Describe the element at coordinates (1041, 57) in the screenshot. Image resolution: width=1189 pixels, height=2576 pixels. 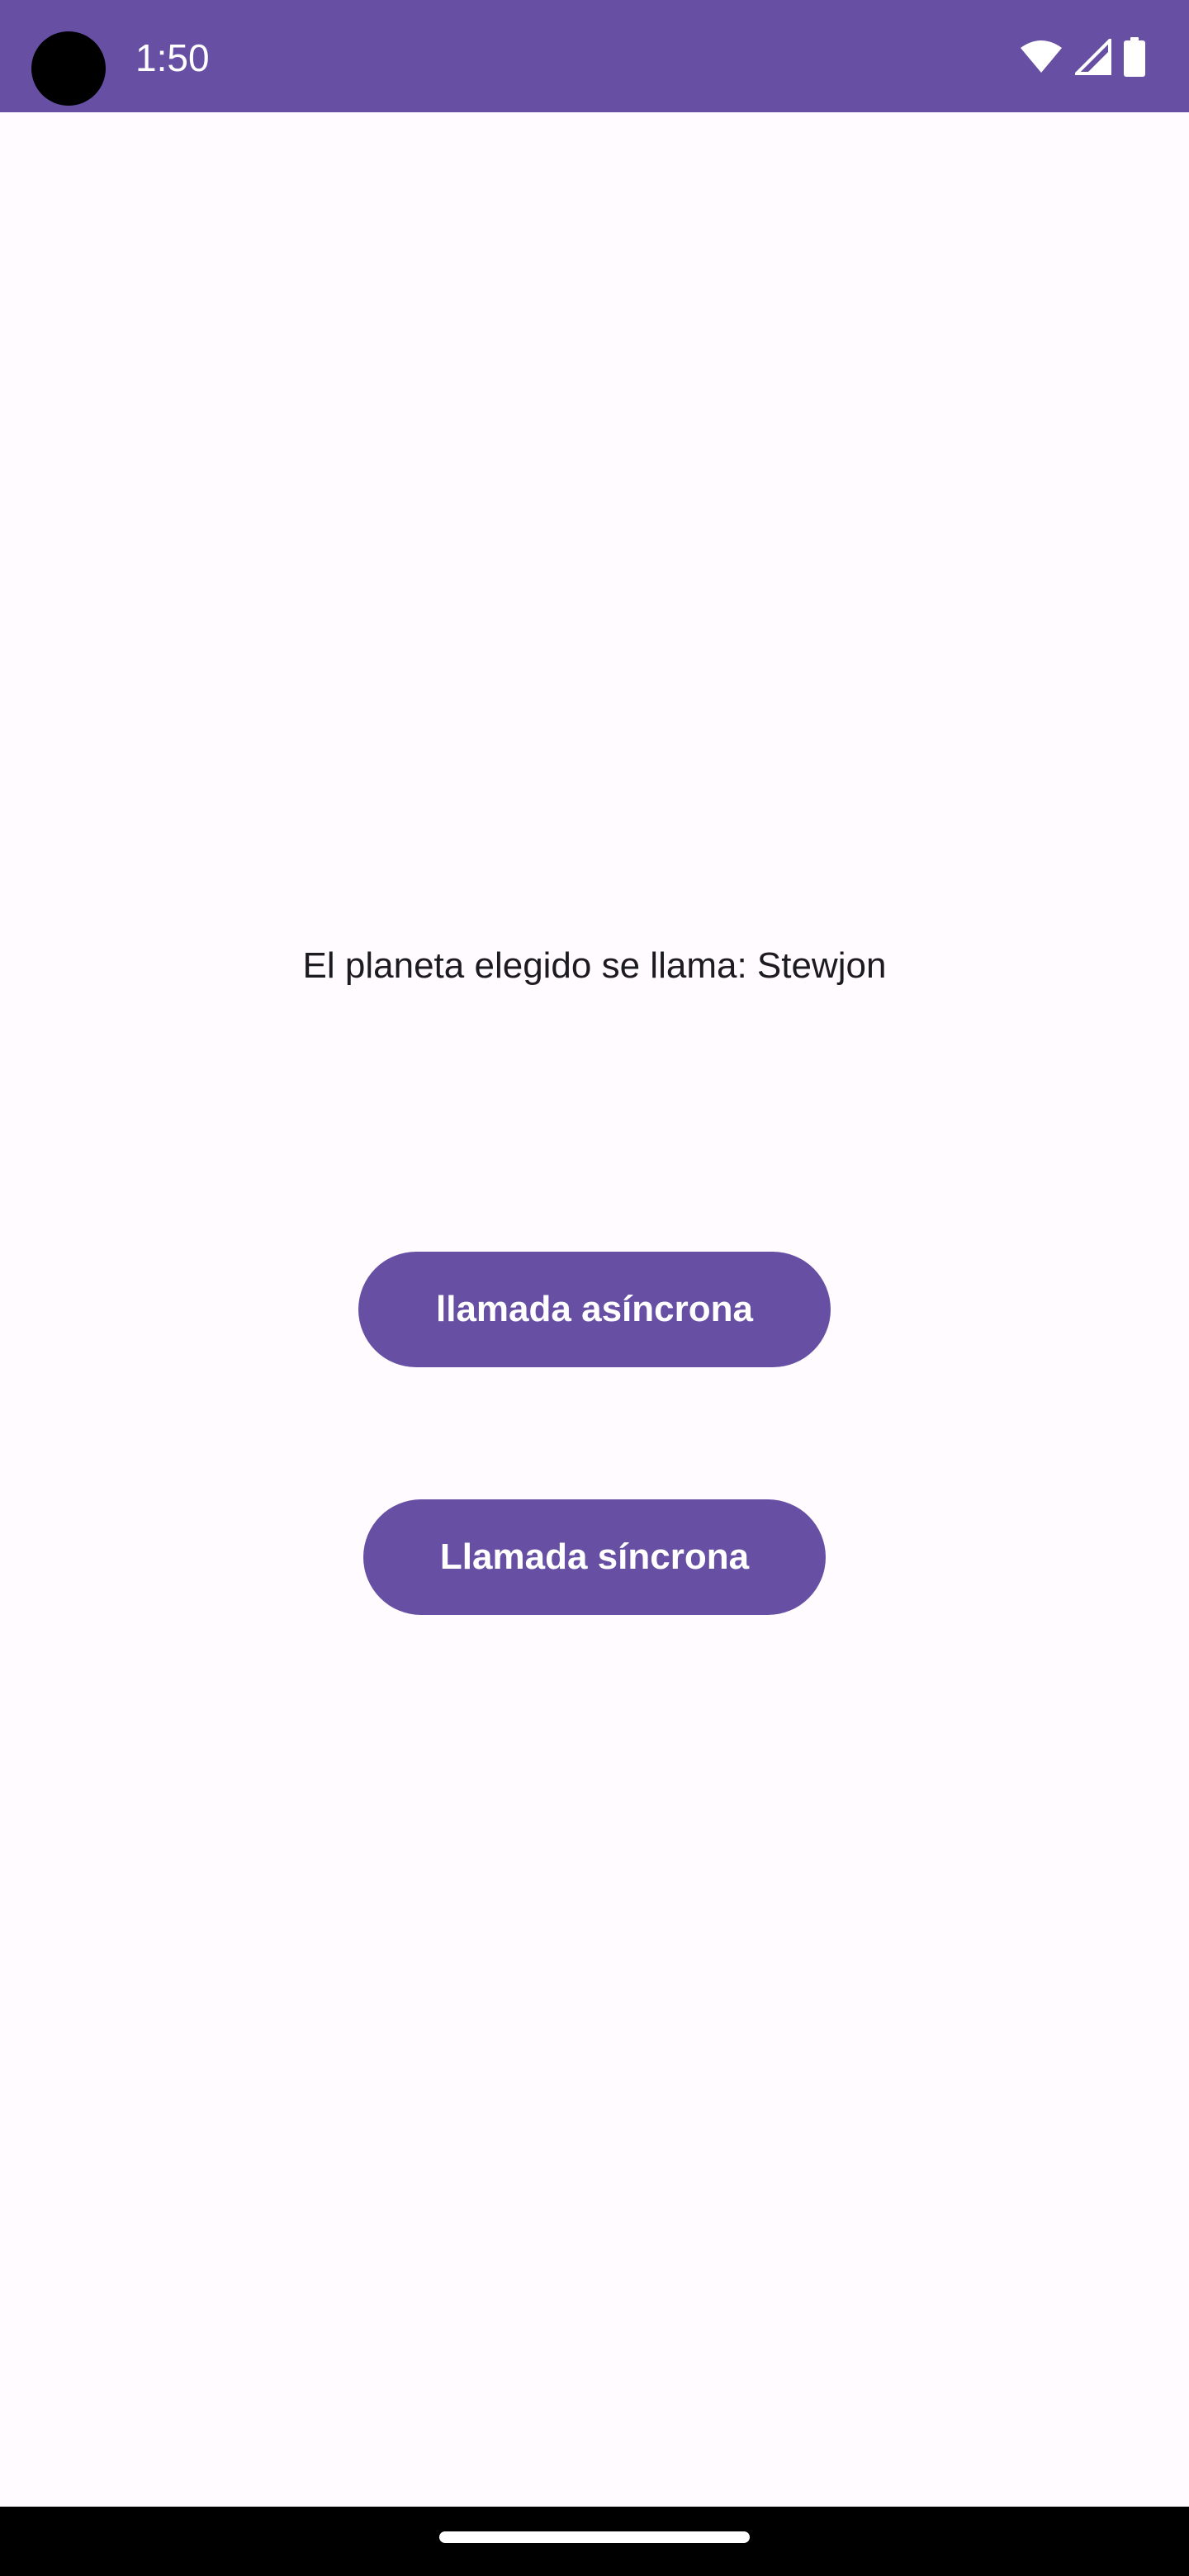
I see `wifi-icon` at that location.